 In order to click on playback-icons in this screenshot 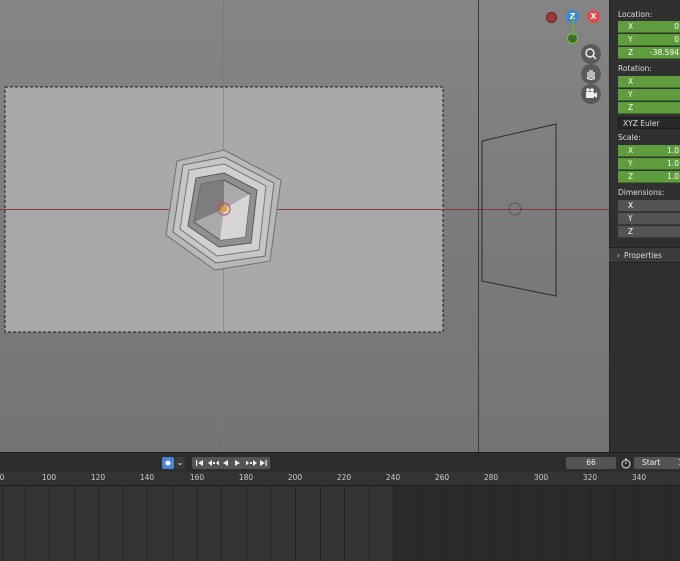, I will do `click(231, 463)`.